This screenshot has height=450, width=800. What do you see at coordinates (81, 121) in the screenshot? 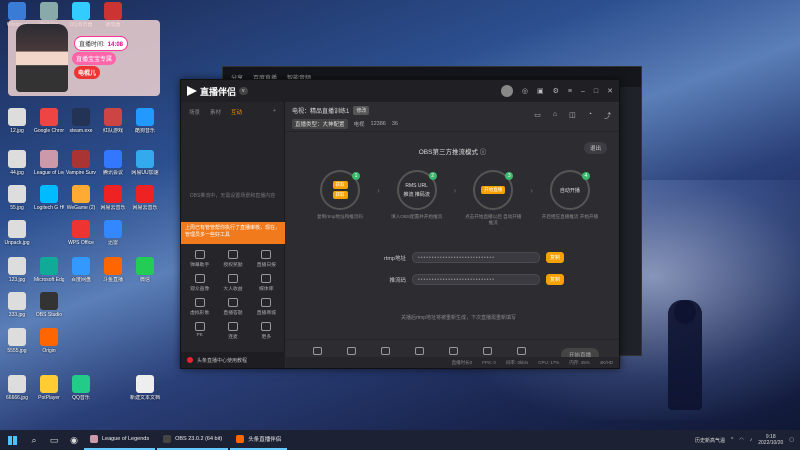
I see `desktop-icon: steam.exe` at bounding box center [81, 121].